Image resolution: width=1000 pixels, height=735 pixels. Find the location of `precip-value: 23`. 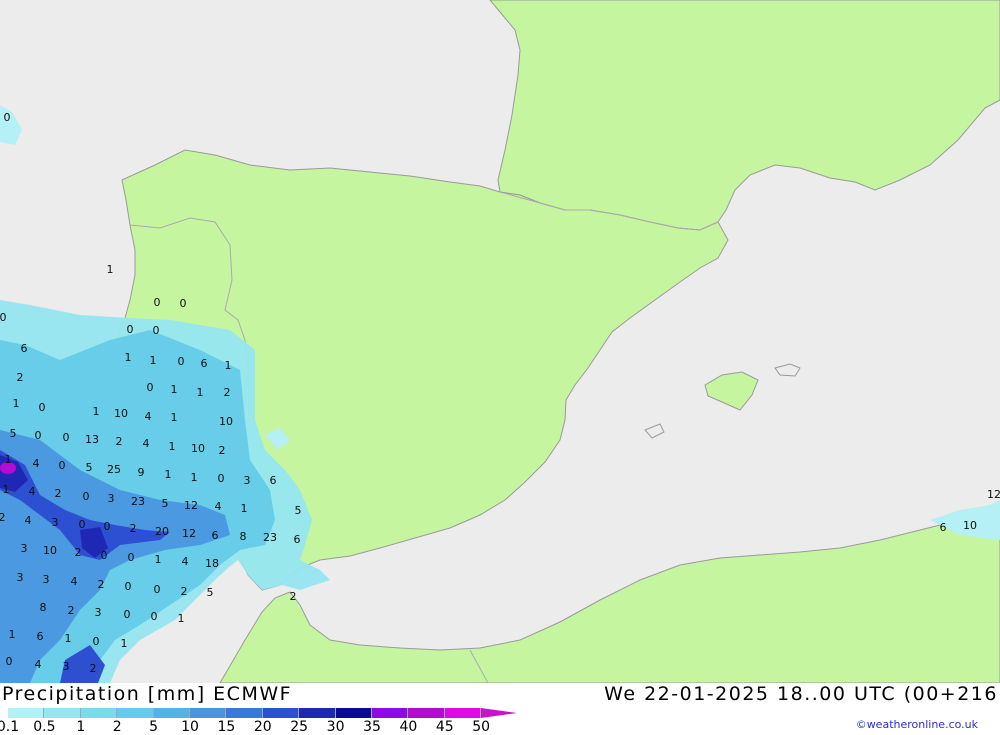

precip-value: 23 is located at coordinates (270, 537).